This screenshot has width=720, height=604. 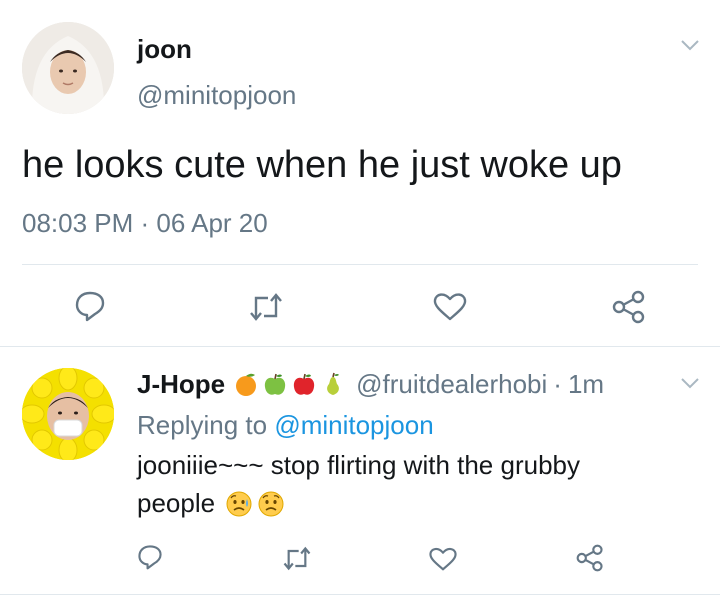 What do you see at coordinates (271, 503) in the screenshot?
I see `sad-face-emoji-icon` at bounding box center [271, 503].